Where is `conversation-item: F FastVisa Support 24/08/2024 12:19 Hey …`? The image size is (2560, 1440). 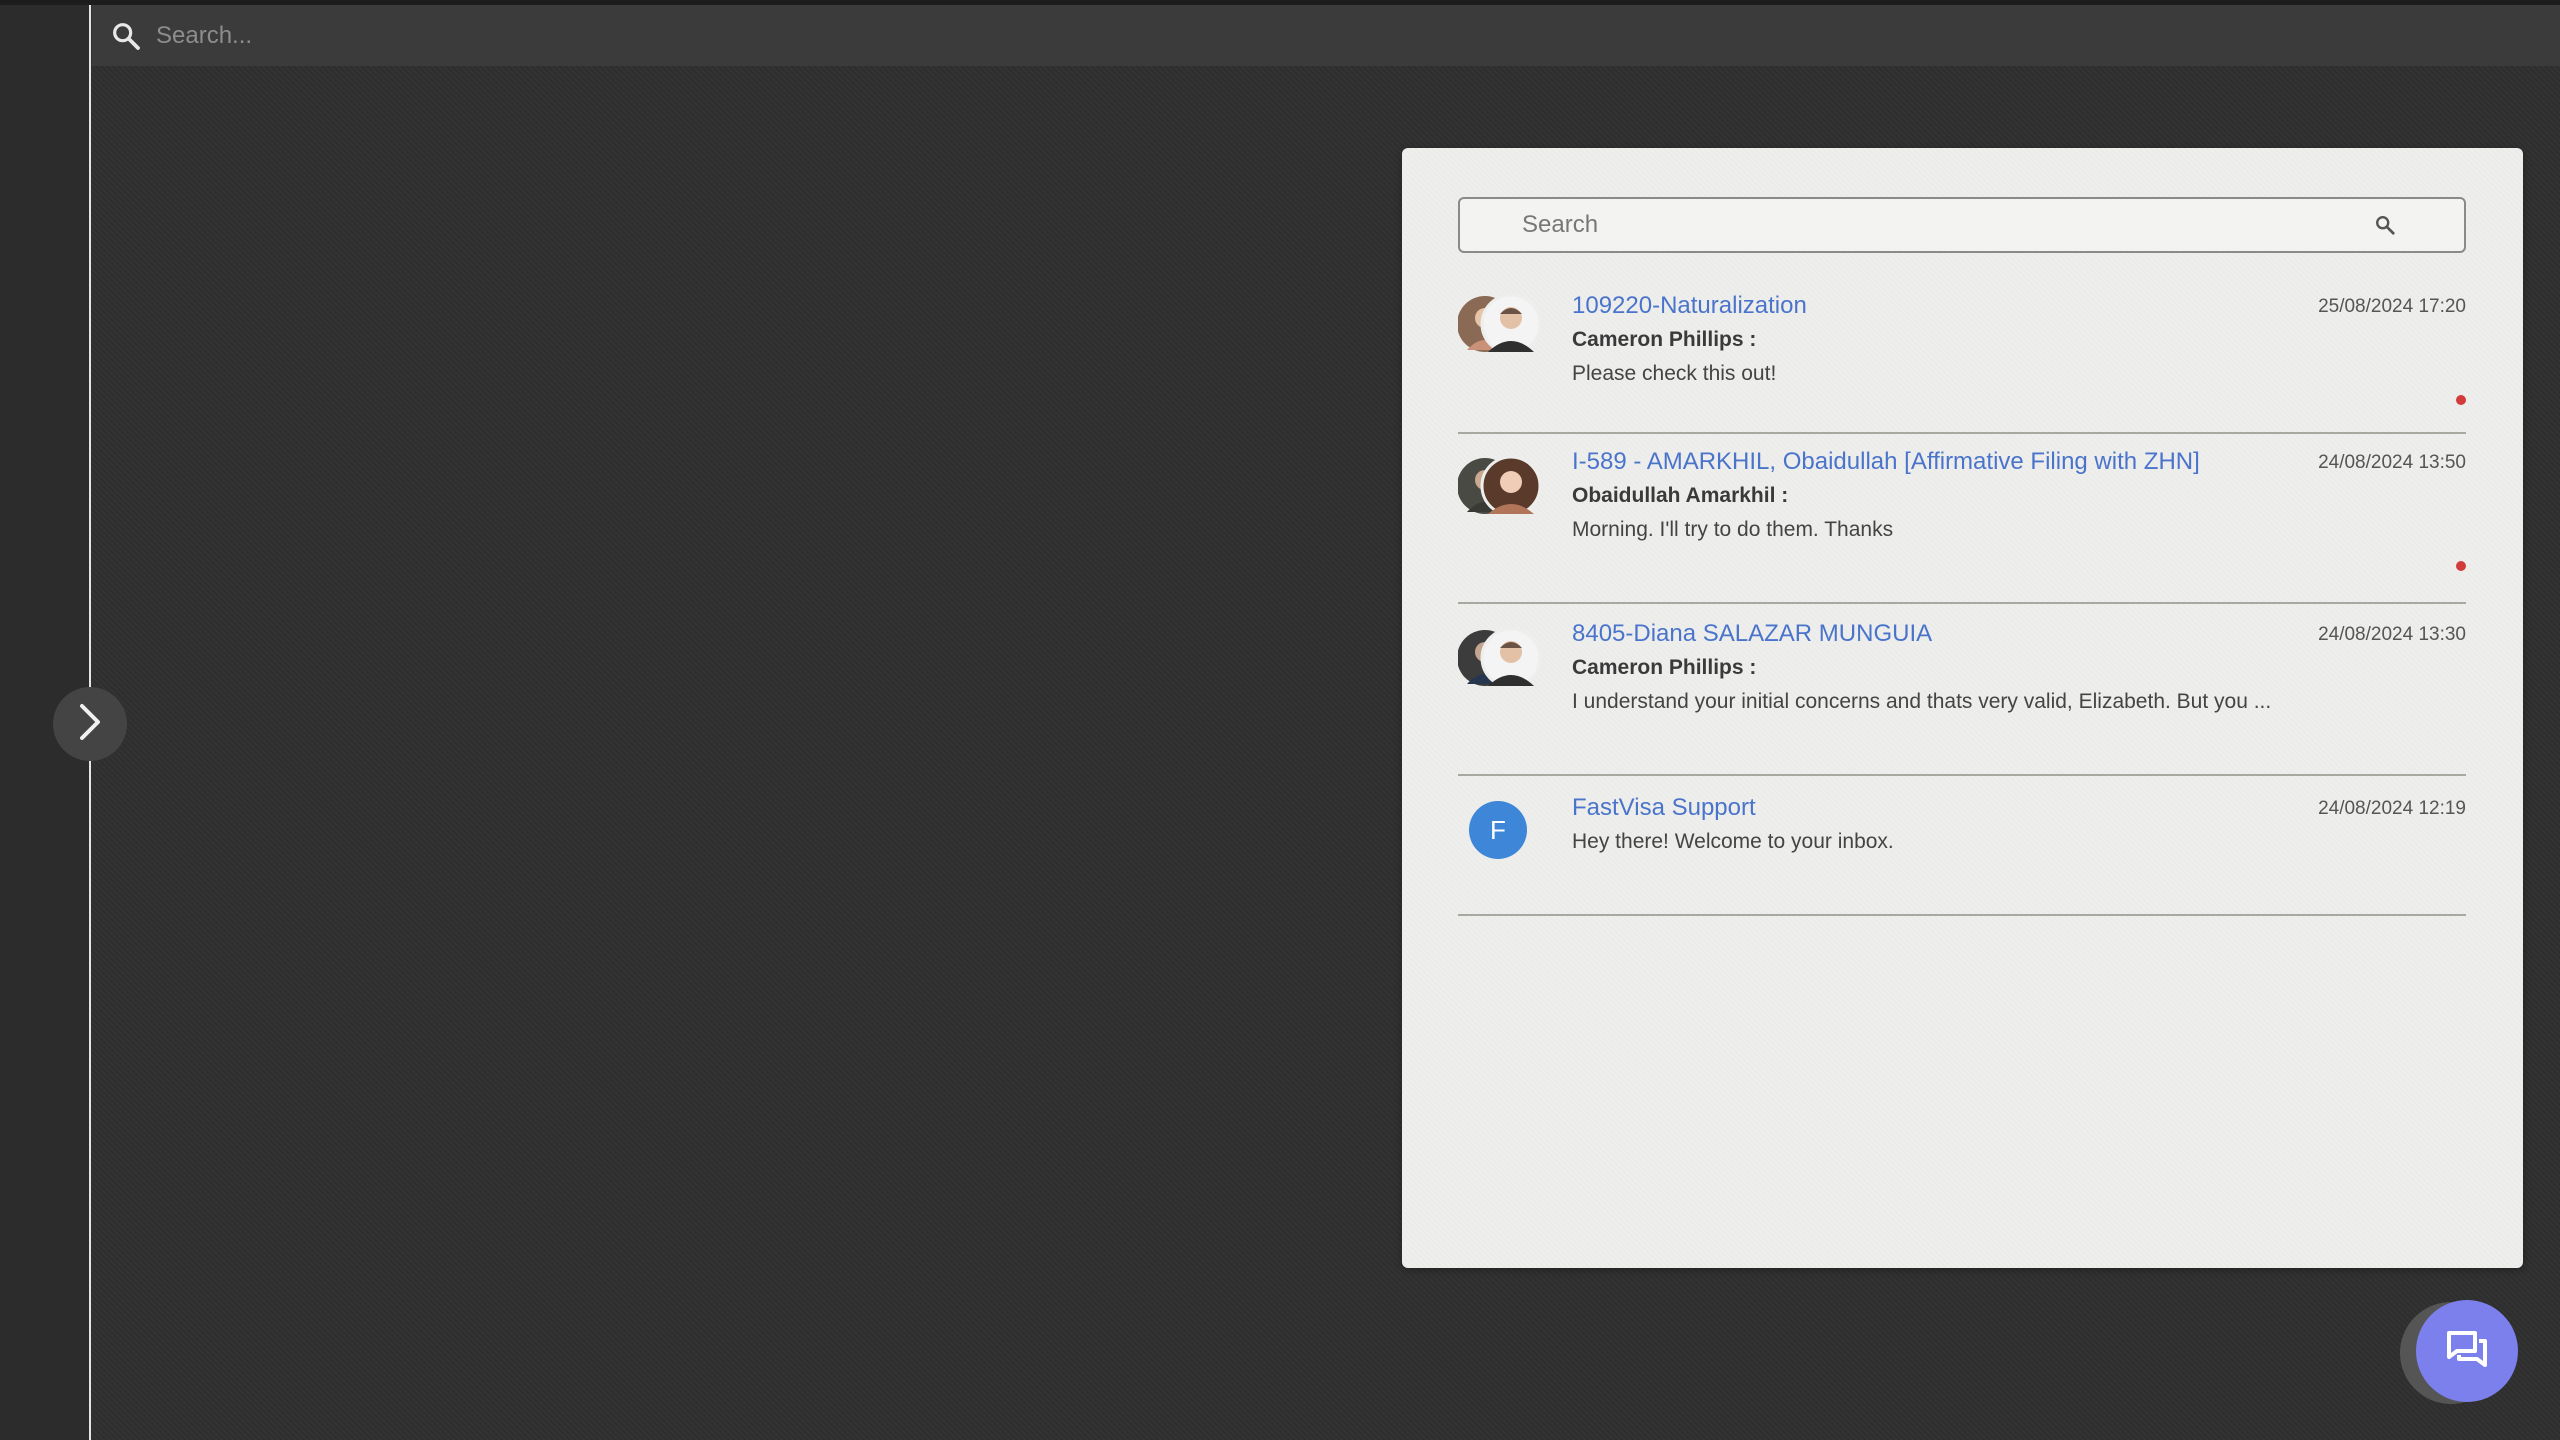 conversation-item: F FastVisa Support 24/08/2024 12:19 Hey … is located at coordinates (1962, 845).